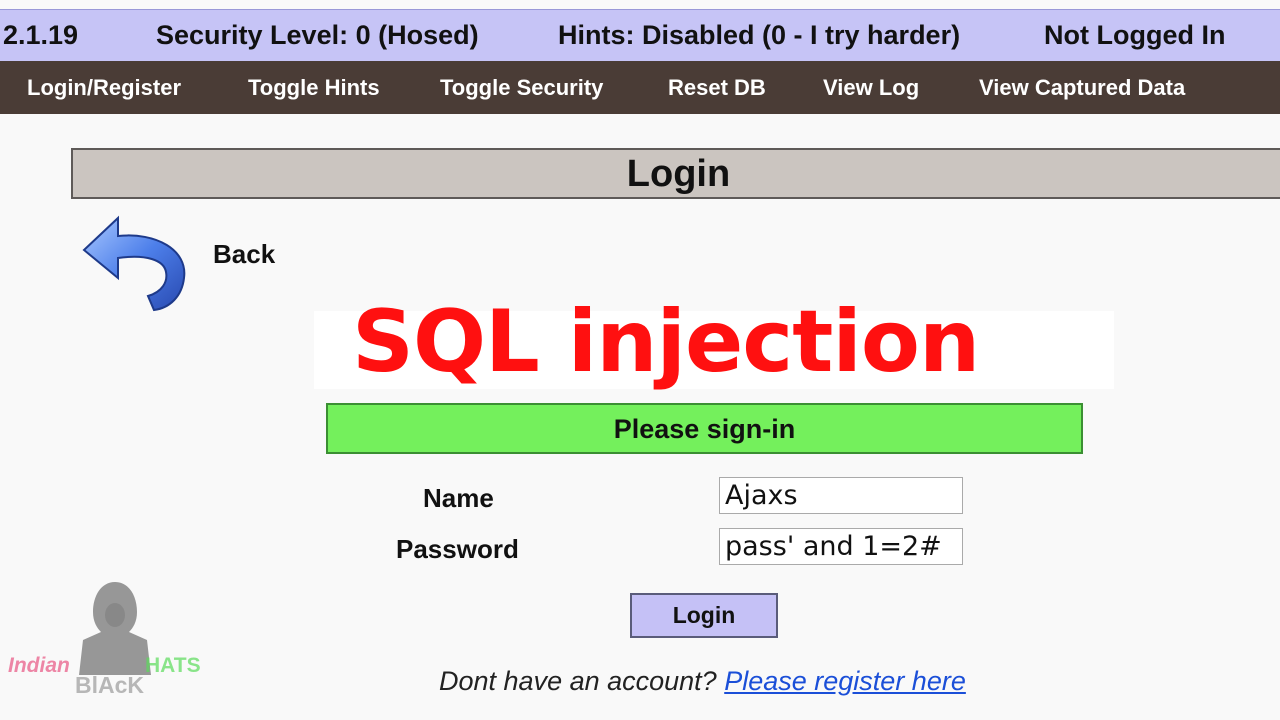  I want to click on hooded-figure-icon, so click(115, 628).